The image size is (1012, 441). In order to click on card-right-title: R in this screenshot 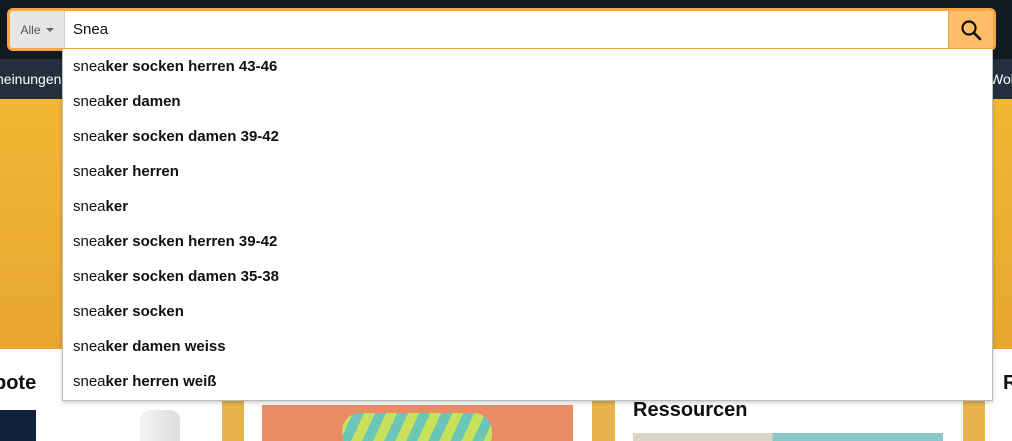, I will do `click(1007, 383)`.